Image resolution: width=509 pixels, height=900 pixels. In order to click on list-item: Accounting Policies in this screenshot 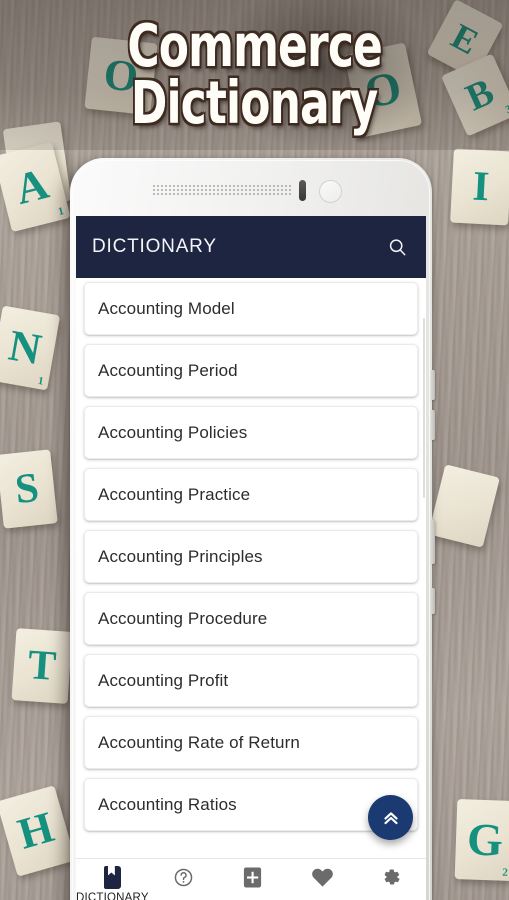, I will do `click(251, 432)`.